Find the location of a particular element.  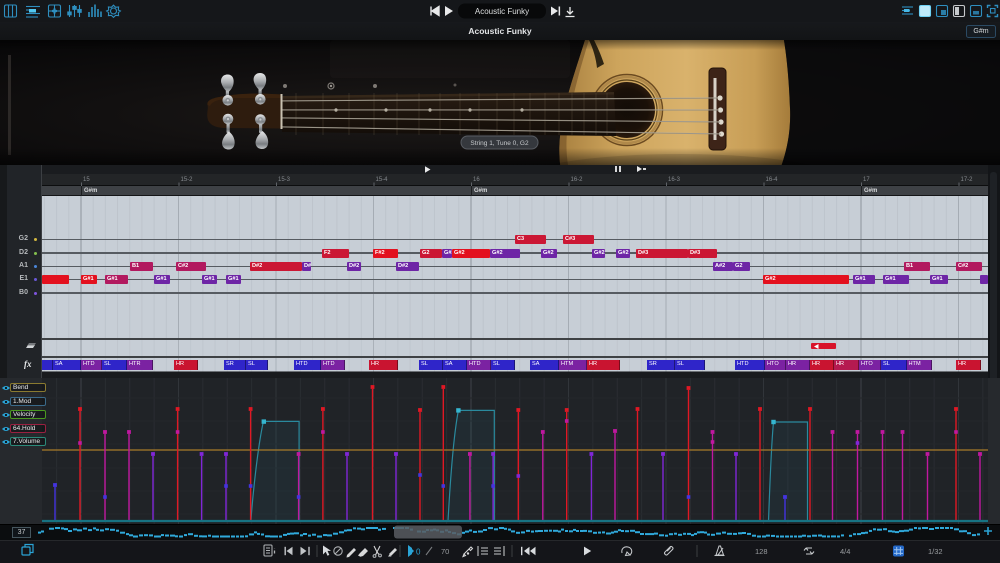

svg-text: 0 is located at coordinates (418, 552).